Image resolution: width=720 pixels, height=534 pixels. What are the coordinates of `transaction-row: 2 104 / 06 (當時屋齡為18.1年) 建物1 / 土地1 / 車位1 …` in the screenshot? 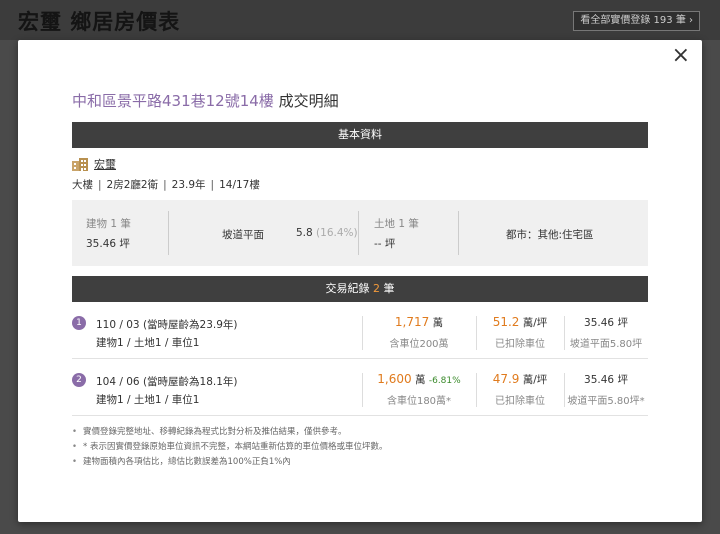 It's located at (360, 391).